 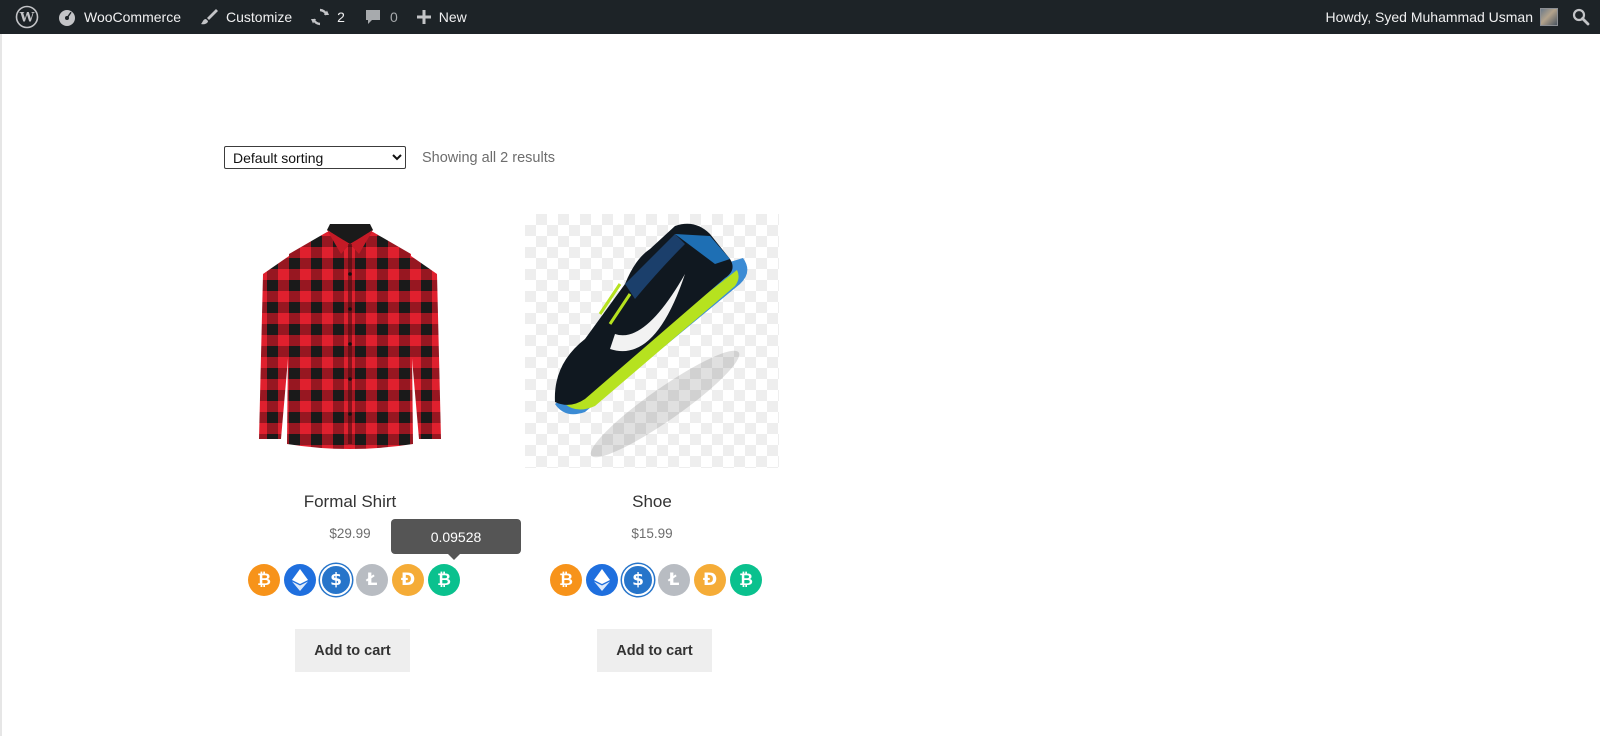 I want to click on admin-bar-my-account: Howdy, Syed Muhammad Usman, so click(x=1440, y=17).